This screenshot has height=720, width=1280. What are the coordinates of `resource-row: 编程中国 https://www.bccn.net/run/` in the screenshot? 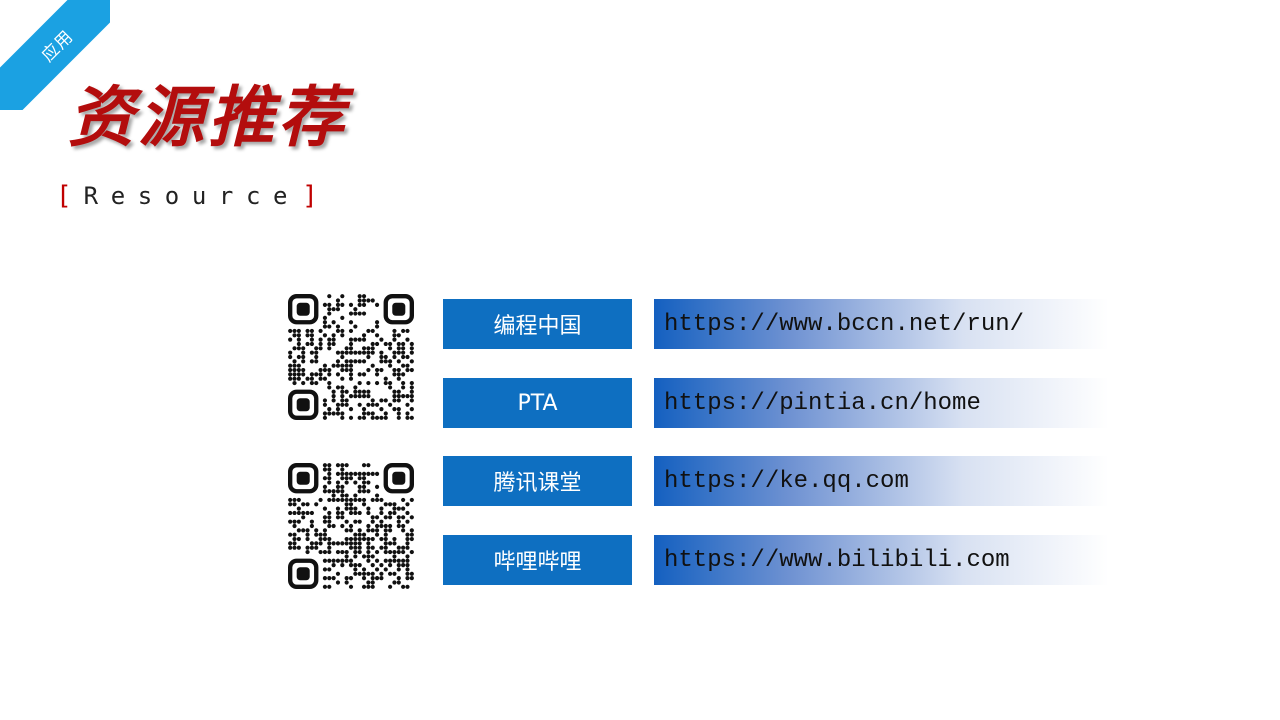 It's located at (778, 324).